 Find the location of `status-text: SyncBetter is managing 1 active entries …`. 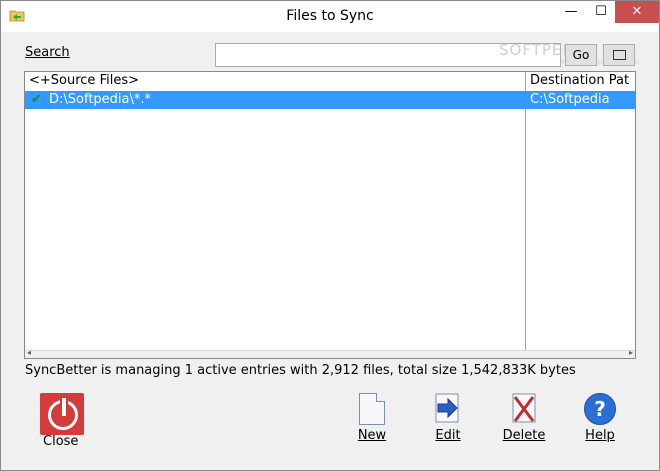

status-text: SyncBetter is managing 1 active entries … is located at coordinates (300, 370).